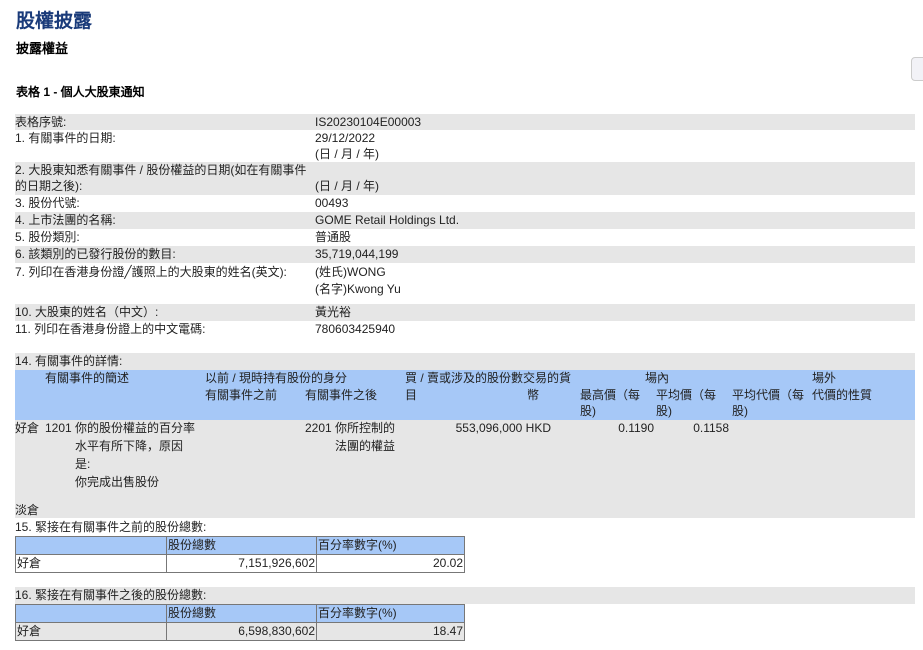 This screenshot has height=650, width=923. Describe the element at coordinates (54, 21) in the screenshot. I see `page-title: 股權披露` at that location.